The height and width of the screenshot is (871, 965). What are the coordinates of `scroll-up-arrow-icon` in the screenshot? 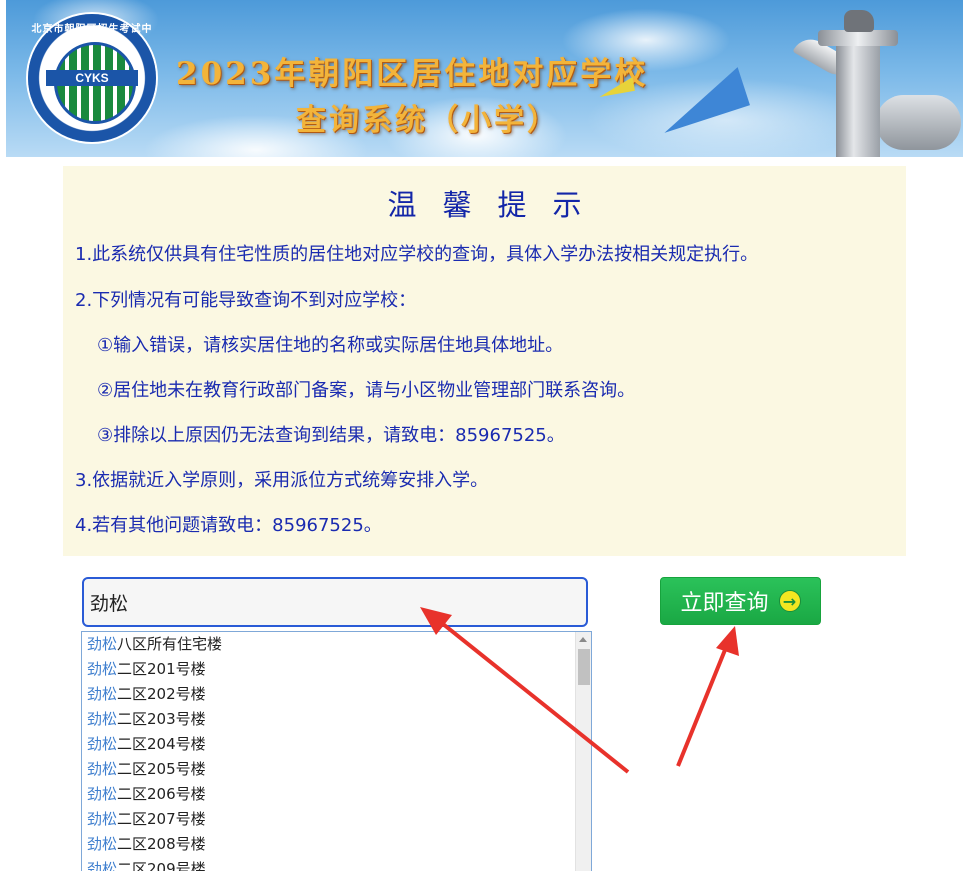 It's located at (583, 639).